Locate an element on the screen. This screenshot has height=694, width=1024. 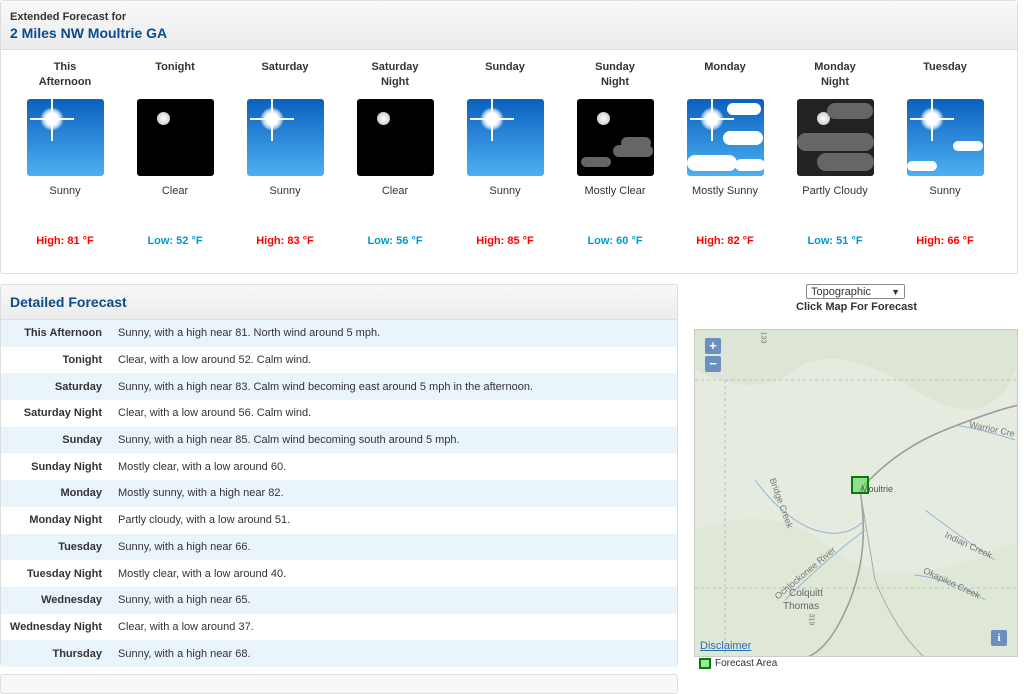
forecast-period: Monday Mostly Sunny High: 82 °F is located at coordinates (725, 149).